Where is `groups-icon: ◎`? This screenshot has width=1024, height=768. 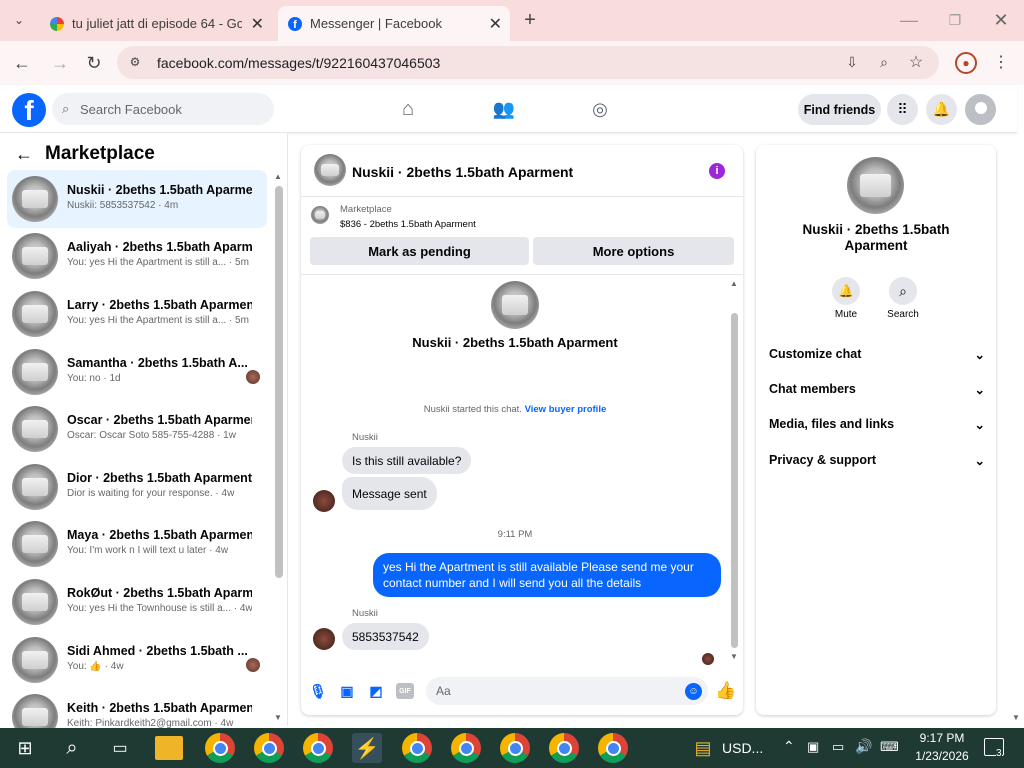 groups-icon: ◎ is located at coordinates (600, 109).